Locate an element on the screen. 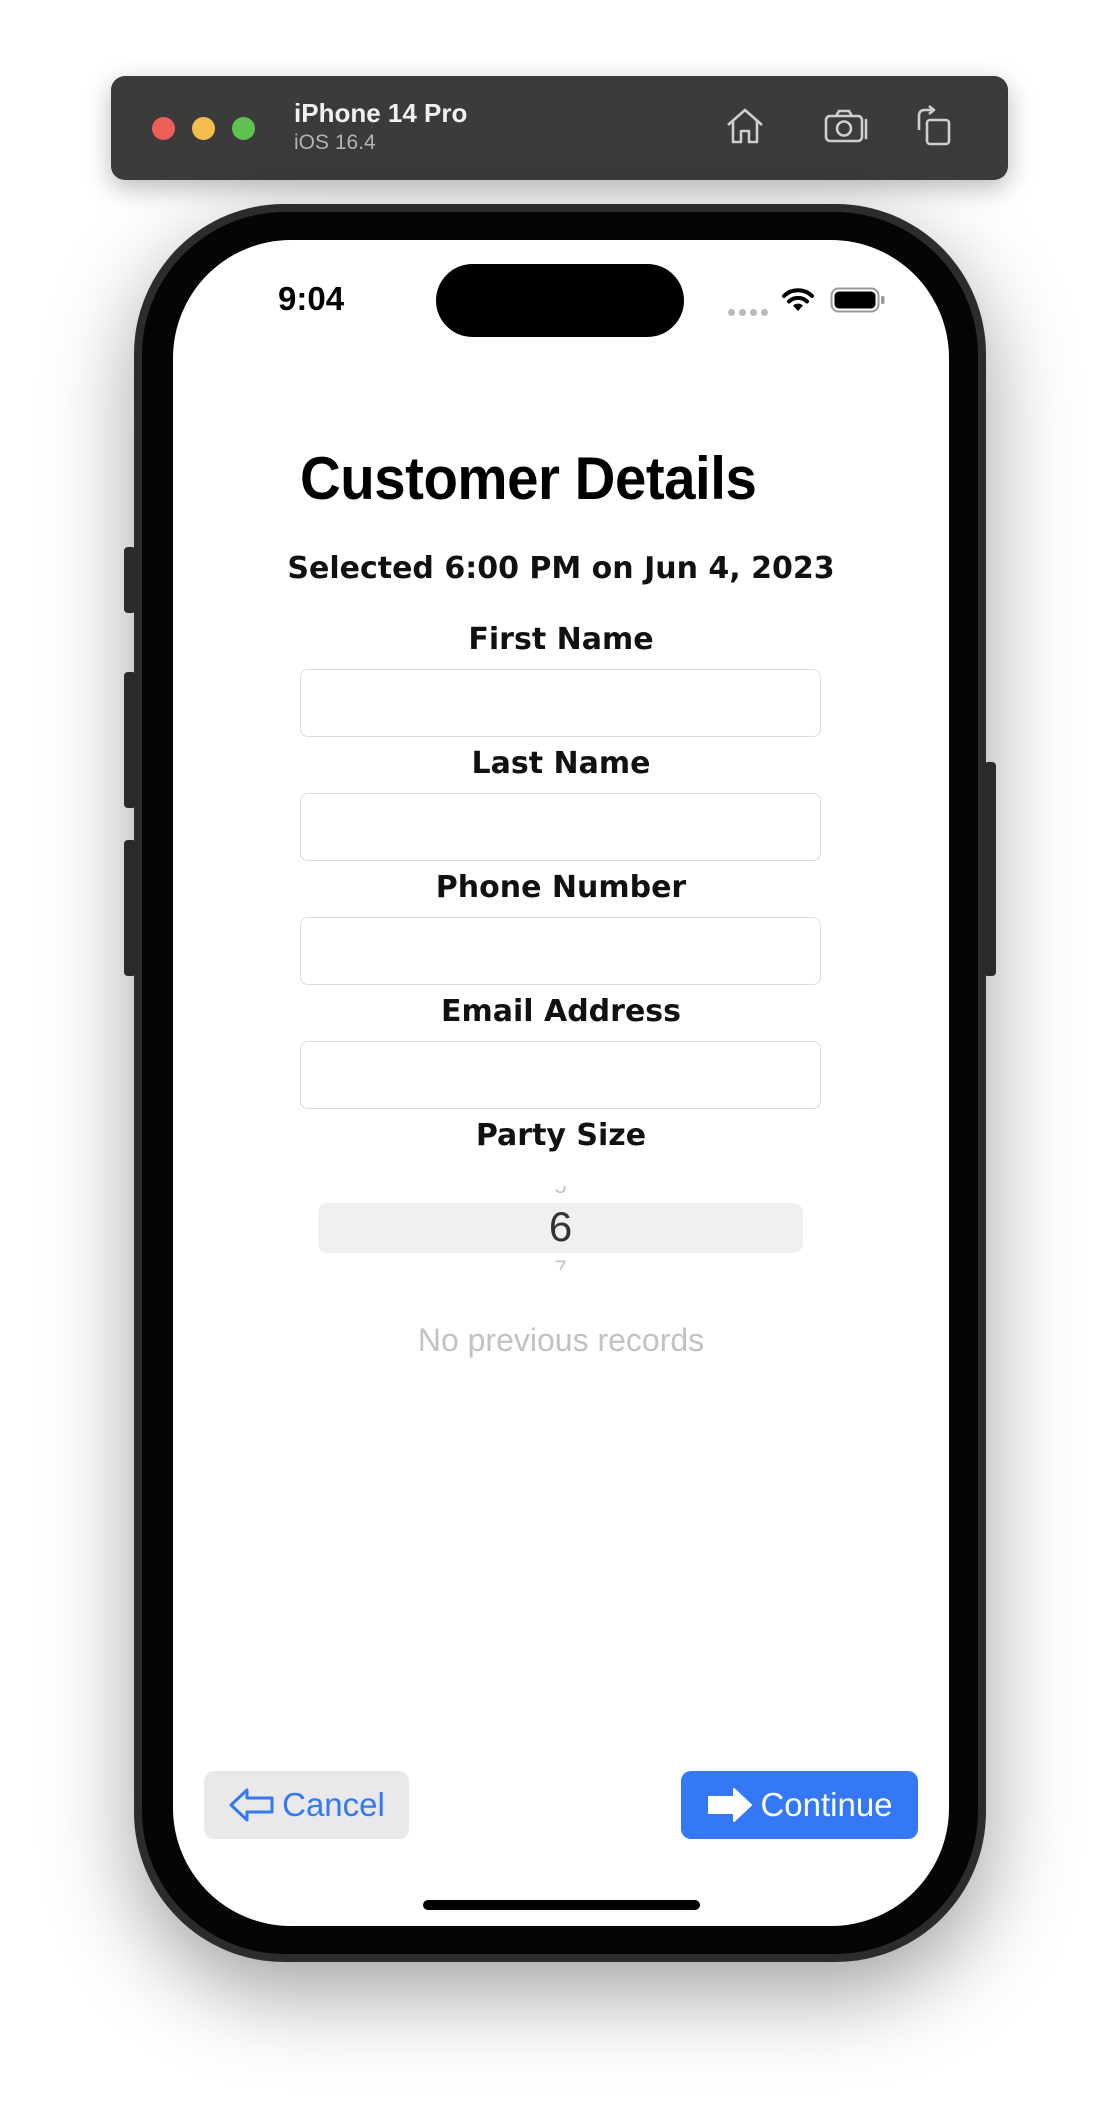  picker-next-text: 7 is located at coordinates (560, 1264).